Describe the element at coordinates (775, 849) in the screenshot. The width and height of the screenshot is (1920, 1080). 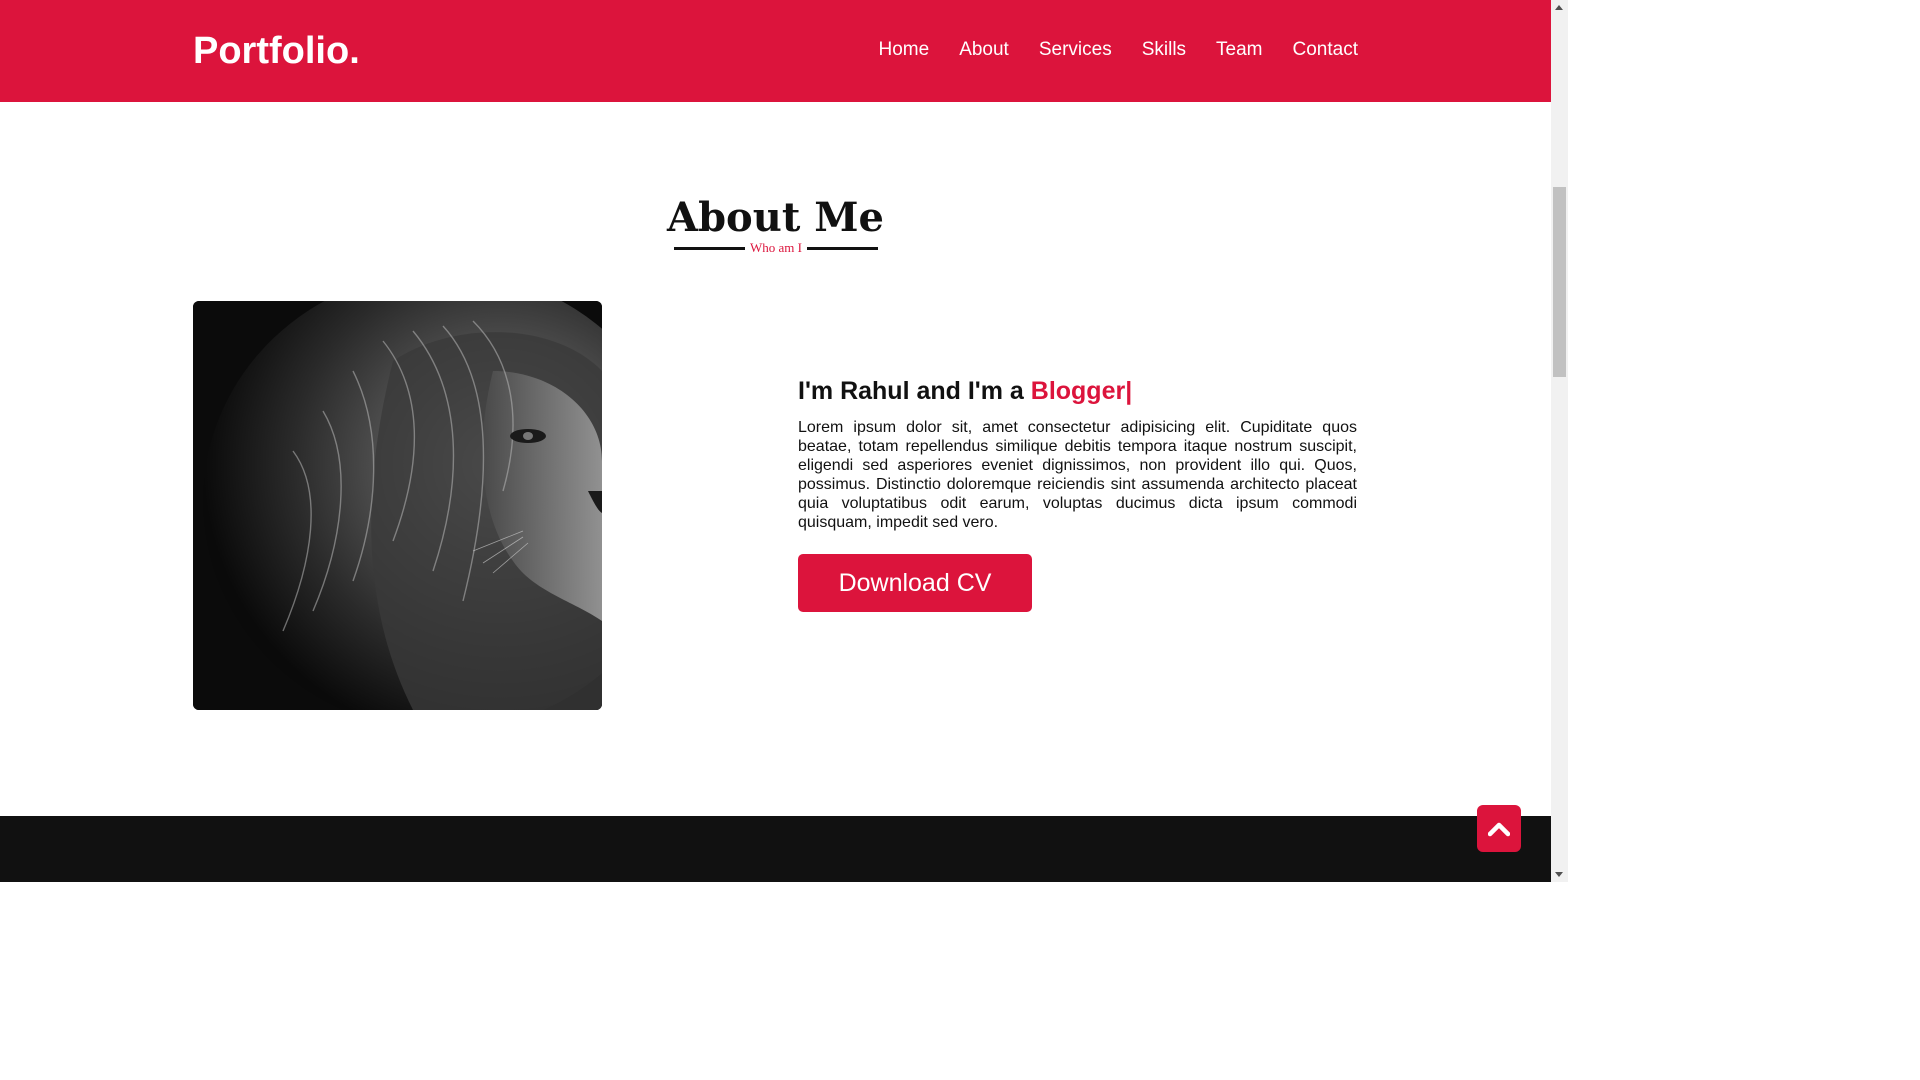
I see `next-section-dark` at that location.